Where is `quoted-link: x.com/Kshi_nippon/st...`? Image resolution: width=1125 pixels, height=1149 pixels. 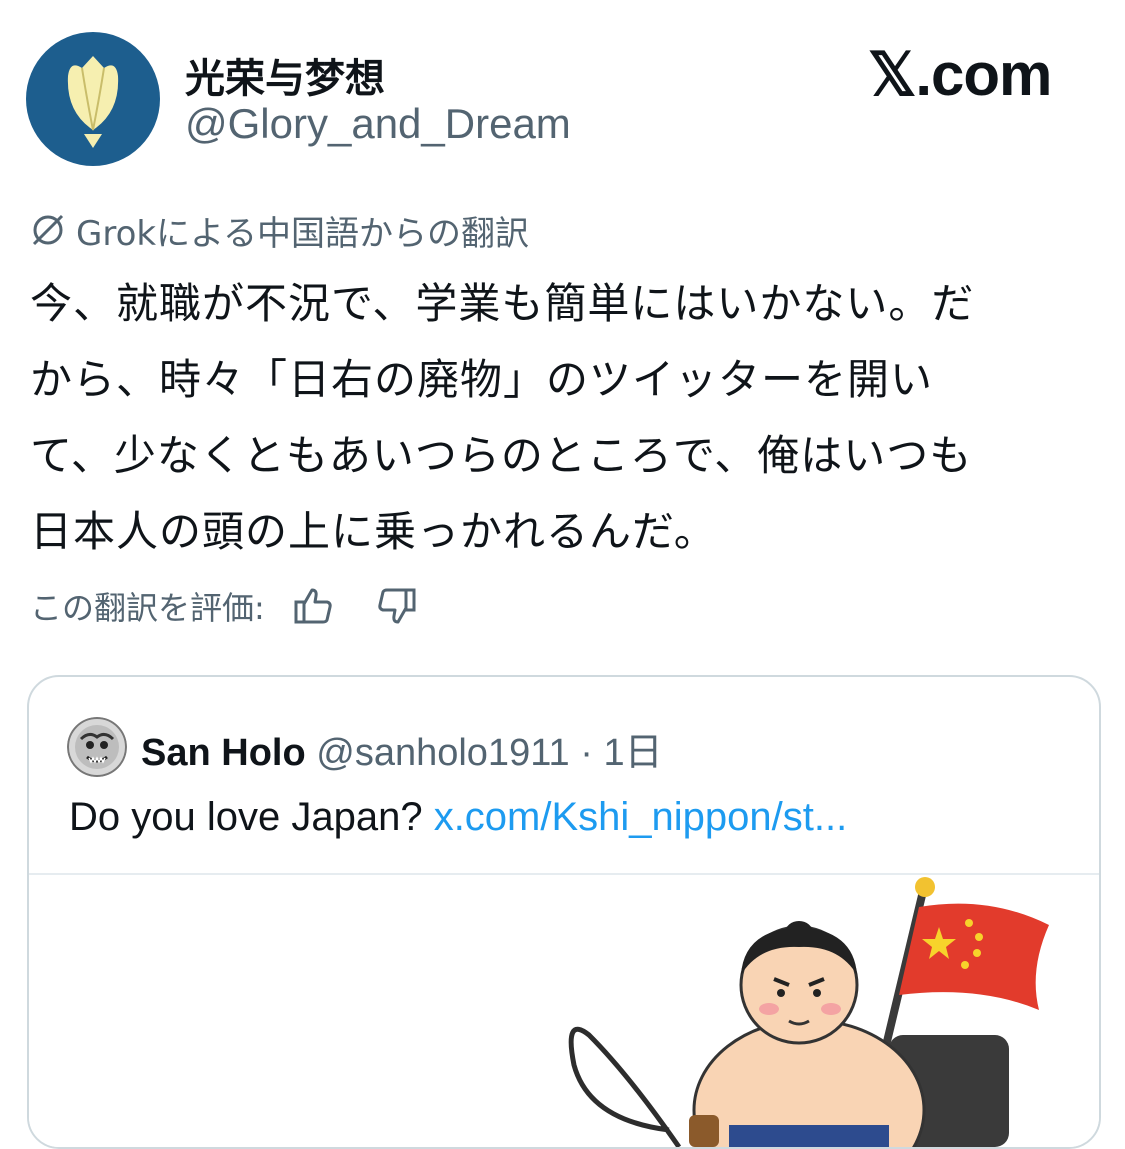 quoted-link: x.com/Kshi_nippon/st... is located at coordinates (641, 817).